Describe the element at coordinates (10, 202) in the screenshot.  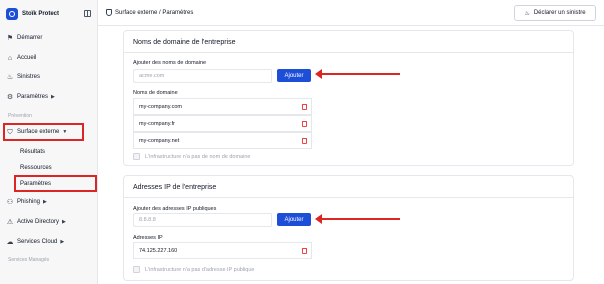
I see `users-icon: ⚇` at that location.